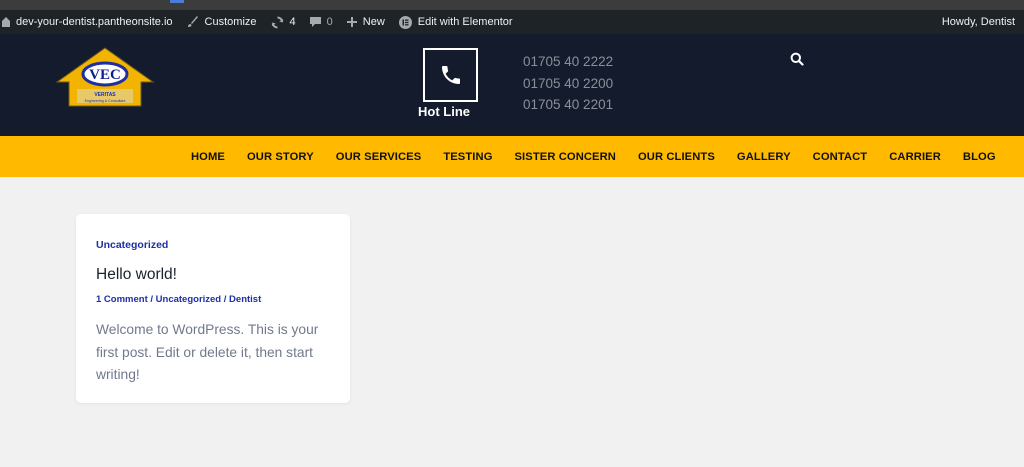 This screenshot has height=467, width=1024. Describe the element at coordinates (840, 157) in the screenshot. I see `nav-item-contact: CONTACT` at that location.